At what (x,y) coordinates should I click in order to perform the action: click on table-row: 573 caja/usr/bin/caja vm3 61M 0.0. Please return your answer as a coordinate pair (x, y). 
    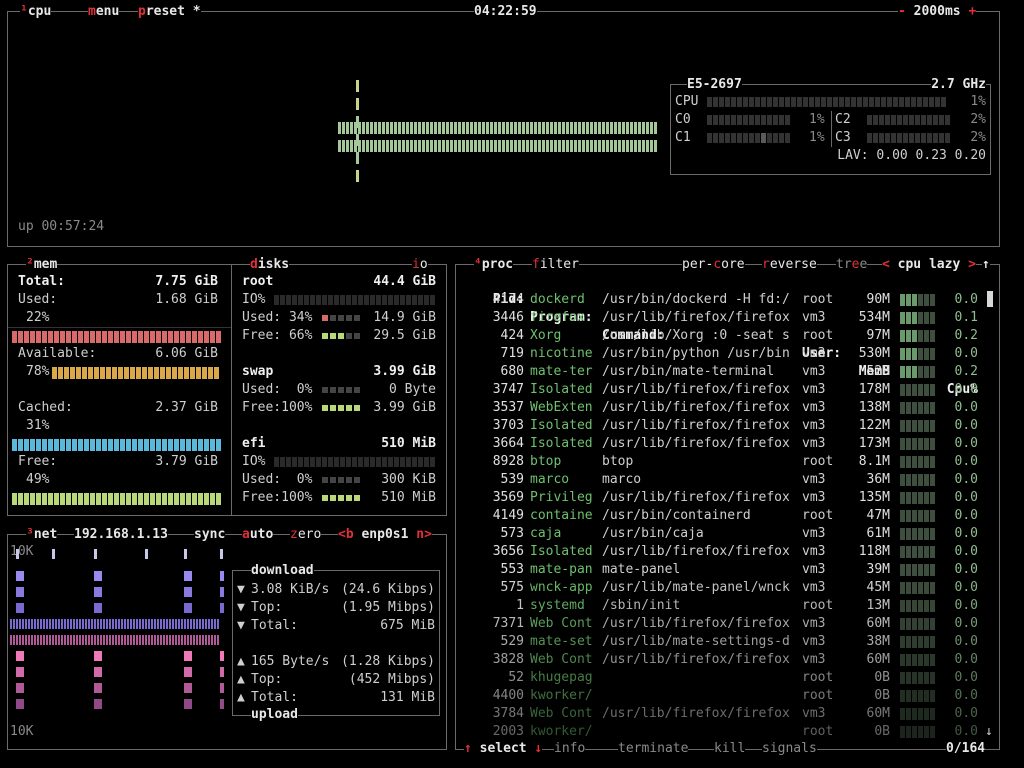
    Looking at the image, I should click on (721, 534).